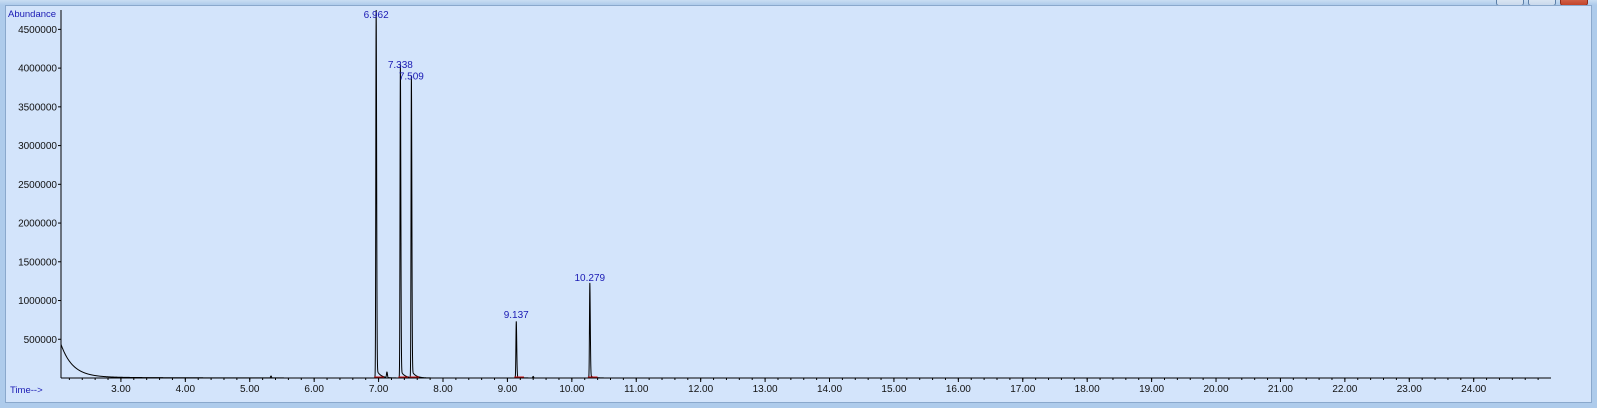 The width and height of the screenshot is (1597, 408). Describe the element at coordinates (37, 107) in the screenshot. I see `y-tick-label: 3500000` at that location.